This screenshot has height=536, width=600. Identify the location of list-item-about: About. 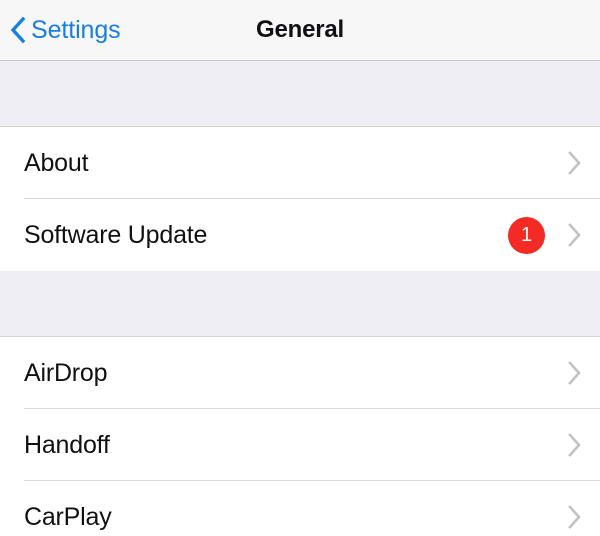
(300, 163).